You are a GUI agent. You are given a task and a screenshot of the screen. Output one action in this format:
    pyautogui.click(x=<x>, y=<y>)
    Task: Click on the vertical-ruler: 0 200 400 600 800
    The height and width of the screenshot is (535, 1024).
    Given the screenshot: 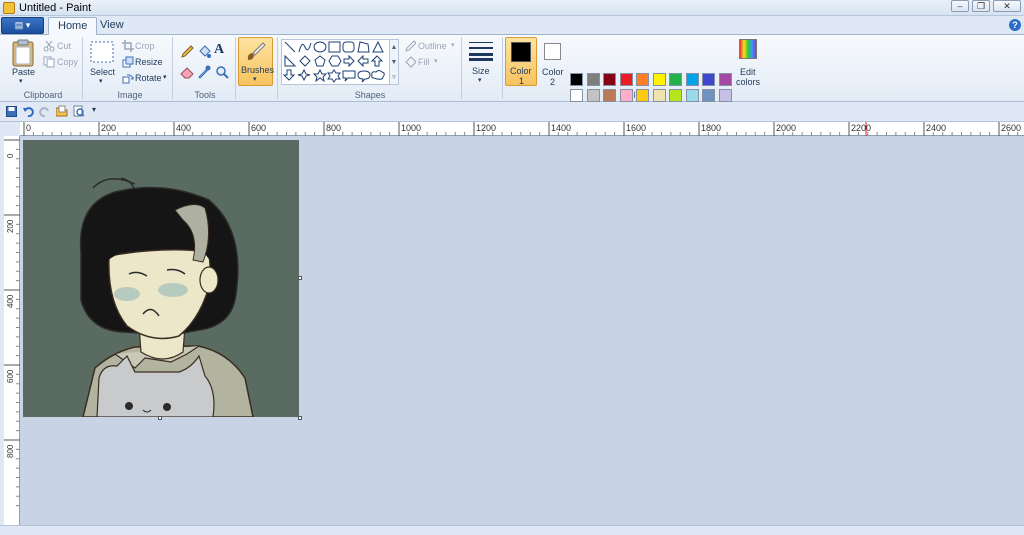 What is the action you would take?
    pyautogui.click(x=12, y=330)
    